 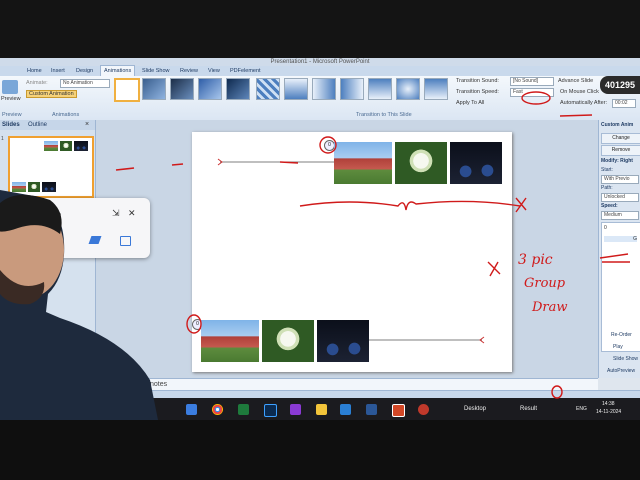 I want to click on tab-pdfelement: PDFelement, so click(x=245, y=71).